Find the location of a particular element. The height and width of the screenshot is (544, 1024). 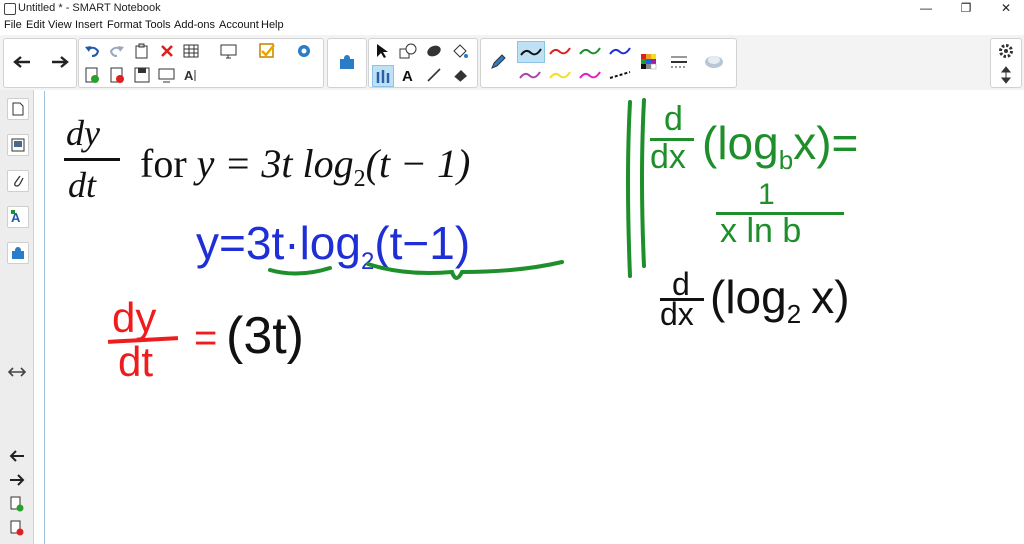

rule-result-den: x ln b is located at coordinates (761, 231).